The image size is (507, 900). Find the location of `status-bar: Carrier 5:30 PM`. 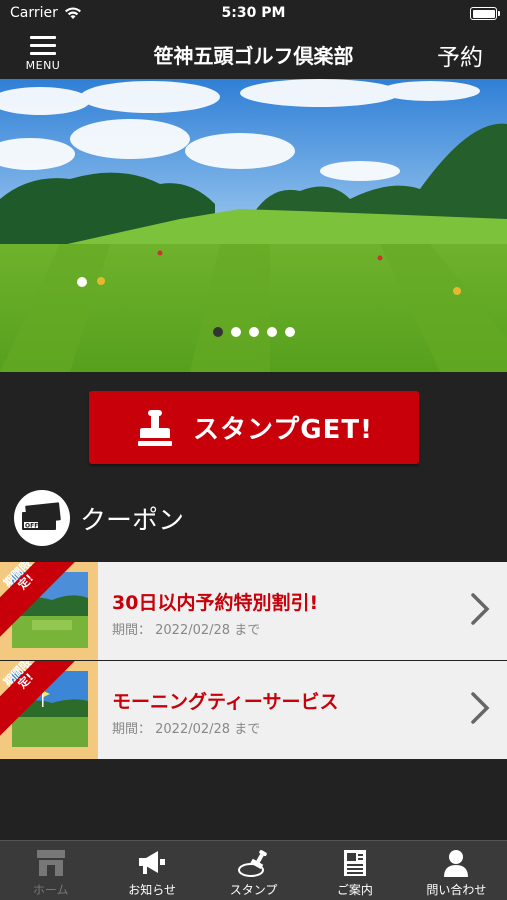

status-bar: Carrier 5:30 PM is located at coordinates (253, 14).